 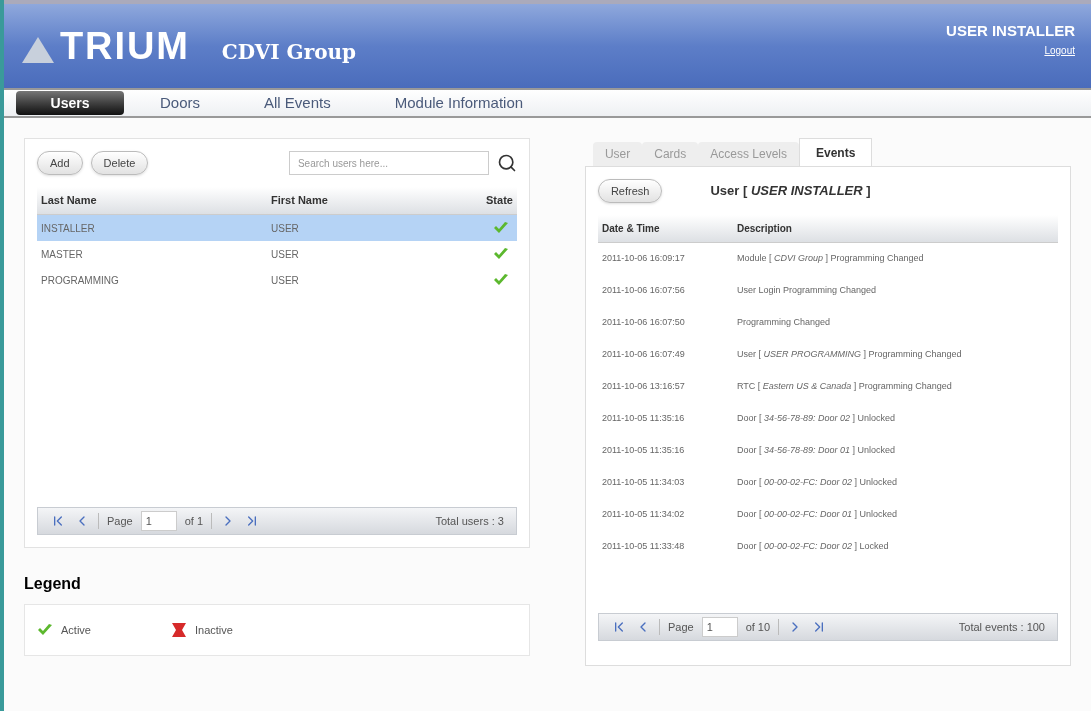 I want to click on nav-tab: Module Information, so click(x=459, y=103).